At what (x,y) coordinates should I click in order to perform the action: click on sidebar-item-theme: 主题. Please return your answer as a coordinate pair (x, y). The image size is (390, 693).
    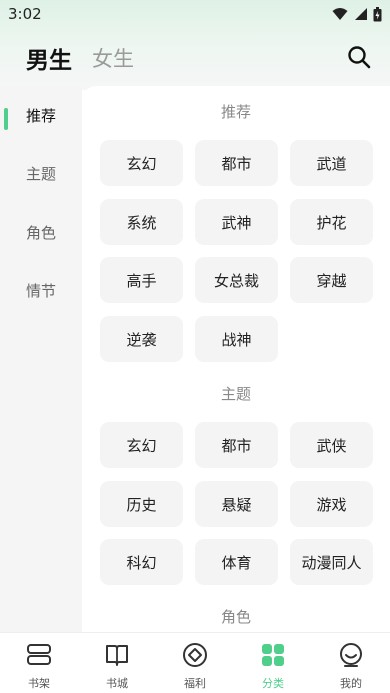
    Looking at the image, I should click on (41, 174).